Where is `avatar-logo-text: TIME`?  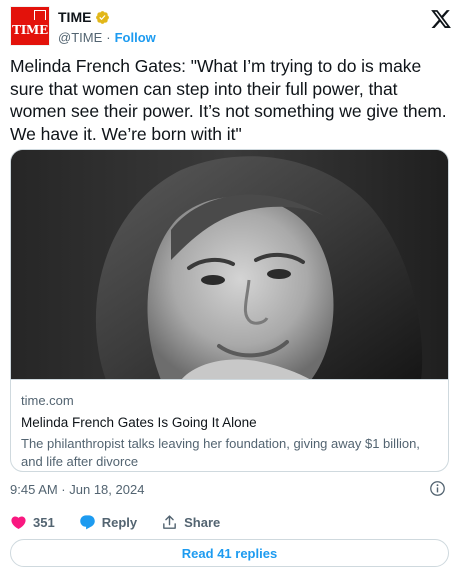
avatar-logo-text: TIME is located at coordinates (30, 30).